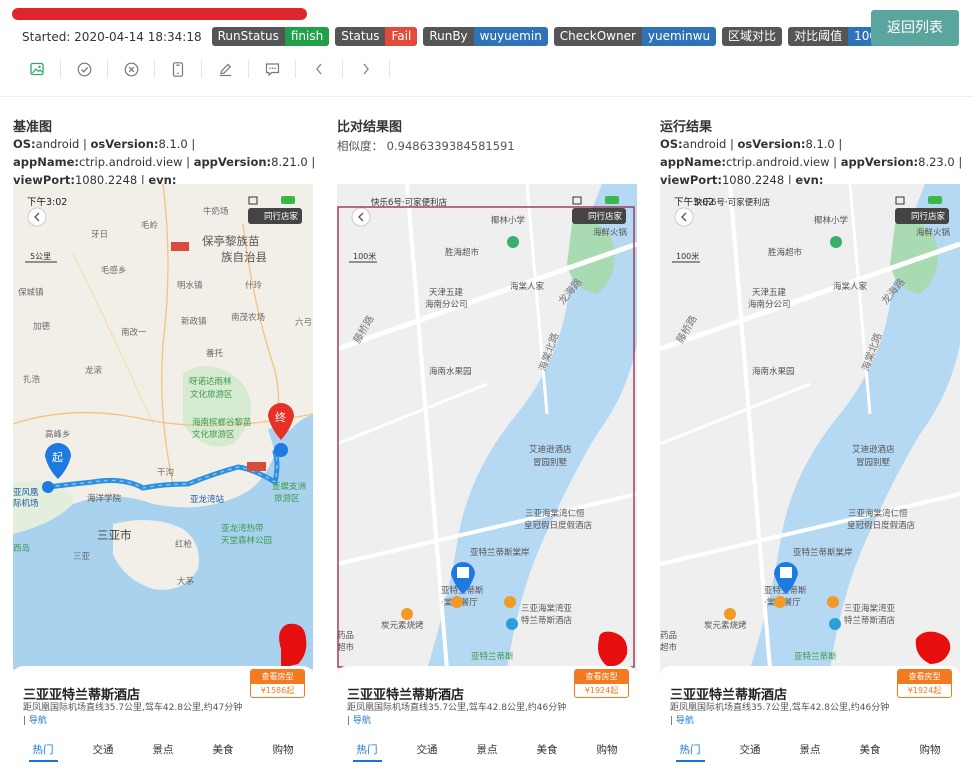 Image resolution: width=973 pixels, height=779 pixels. Describe the element at coordinates (133, 714) in the screenshot. I see `hotel-distance: 距凤凰国际机场直线35.7公里,驾车42.8公里,约47分钟 | 导航` at that location.